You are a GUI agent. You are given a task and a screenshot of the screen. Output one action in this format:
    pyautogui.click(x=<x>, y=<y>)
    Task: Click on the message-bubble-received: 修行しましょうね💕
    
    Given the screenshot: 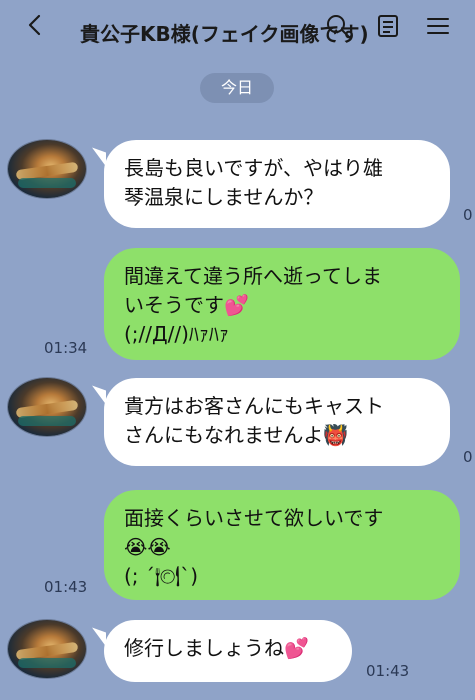 What is the action you would take?
    pyautogui.click(x=228, y=651)
    